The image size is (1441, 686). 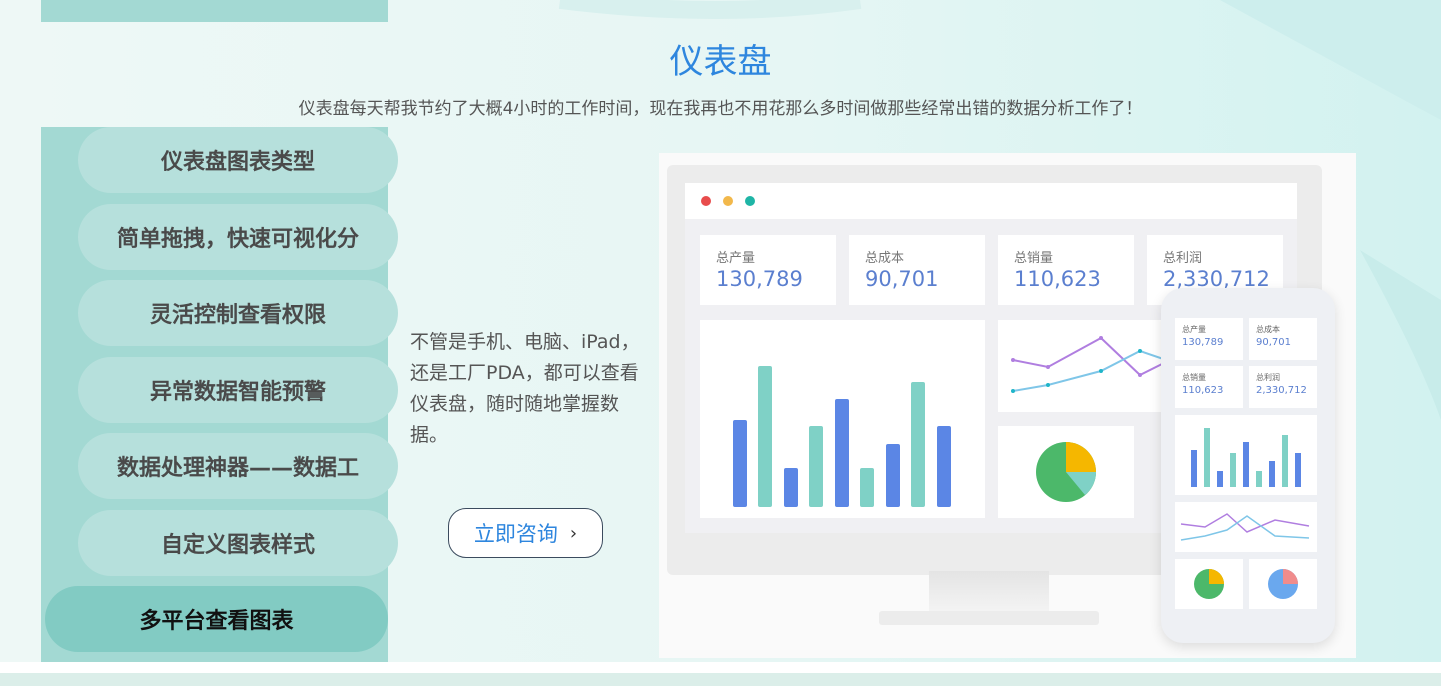 What do you see at coordinates (1203, 390) in the screenshot?
I see `phone-kpi-value: 110,623` at bounding box center [1203, 390].